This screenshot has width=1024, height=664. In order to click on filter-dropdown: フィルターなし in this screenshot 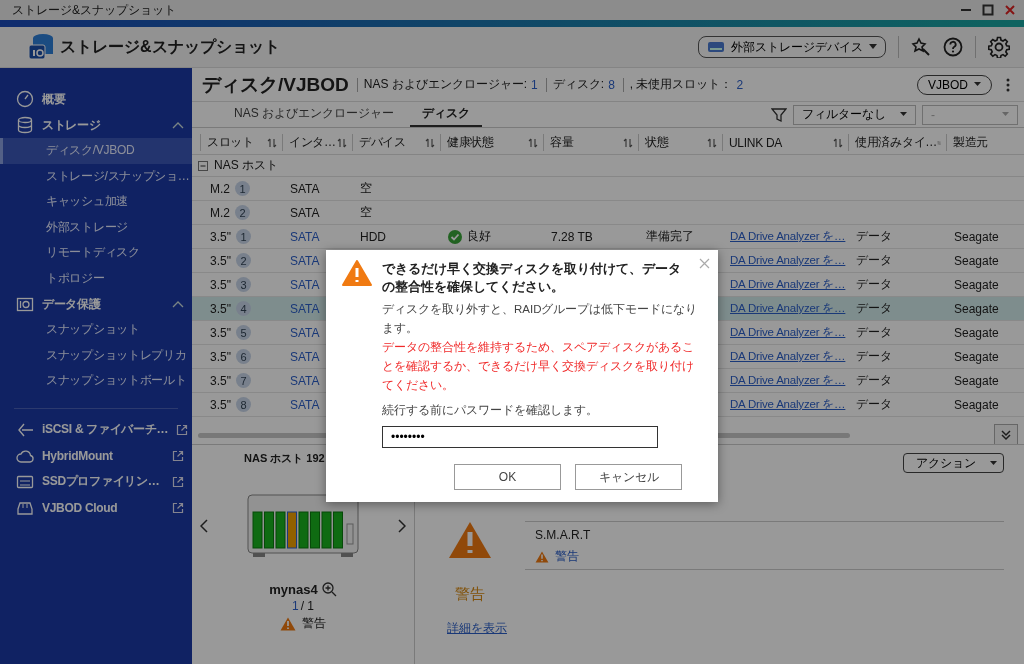, I will do `click(854, 114)`.